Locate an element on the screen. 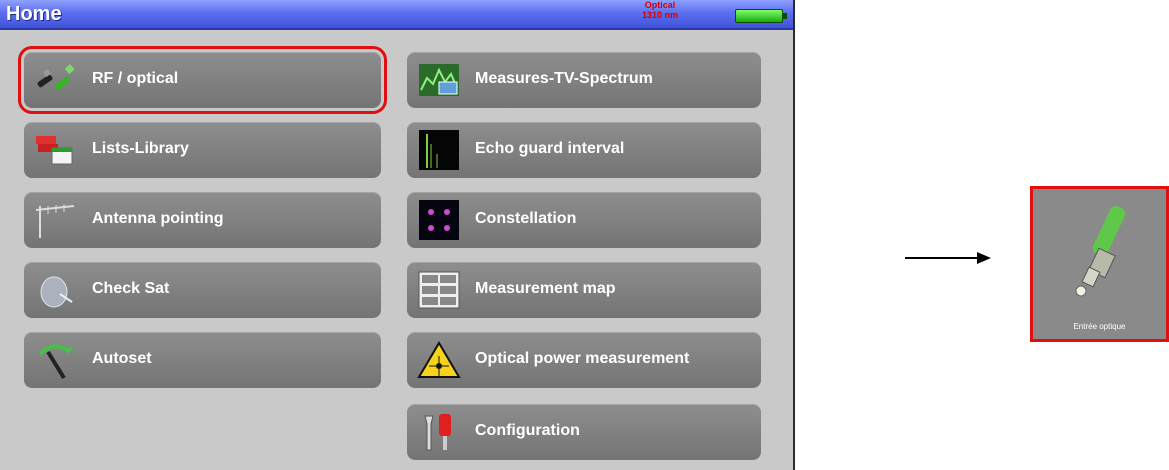 Image resolution: width=1169 pixels, height=470 pixels. constellation-label: Constellation is located at coordinates (526, 218).